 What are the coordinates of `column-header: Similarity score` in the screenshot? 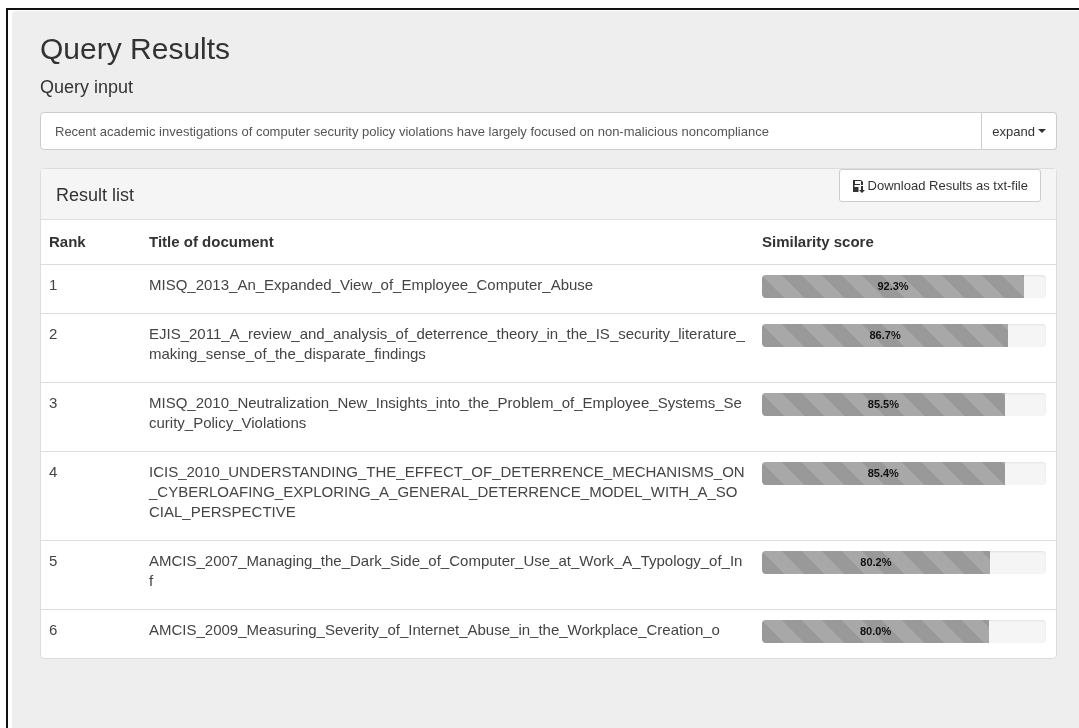 It's located at (905, 242).